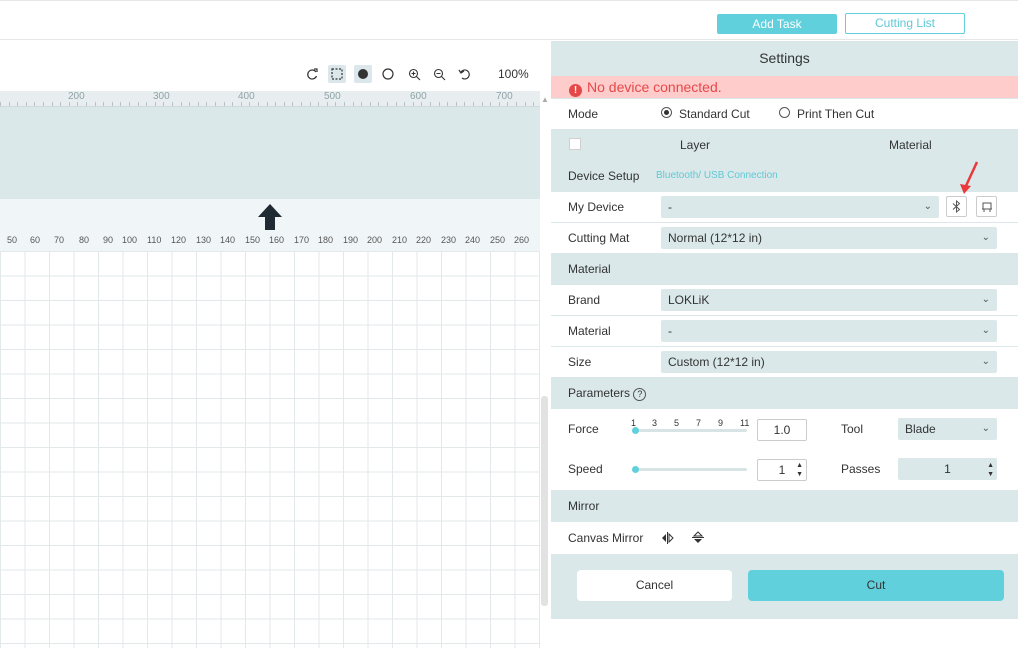  Describe the element at coordinates (332, 96) in the screenshot. I see `ruler-label: 500` at that location.